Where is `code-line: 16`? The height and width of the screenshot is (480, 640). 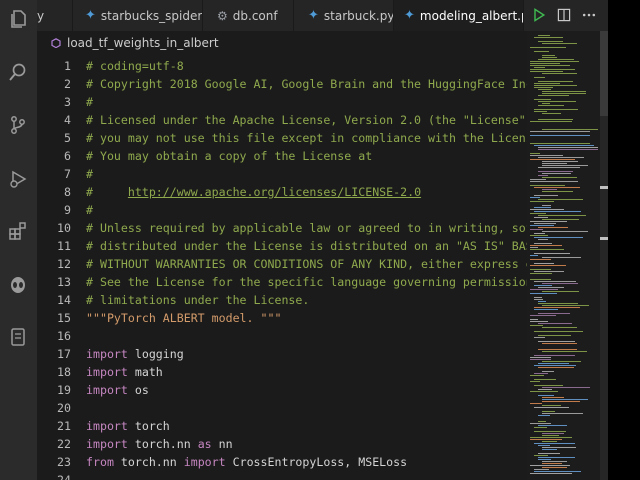
code-line: 16 is located at coordinates (282, 336).